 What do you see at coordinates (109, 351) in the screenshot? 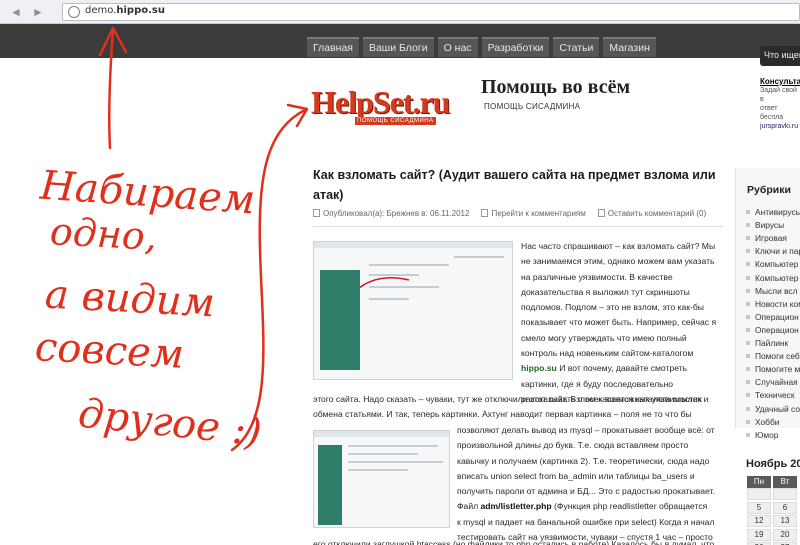
I see `handwriting-line-4: совсем` at bounding box center [109, 351].